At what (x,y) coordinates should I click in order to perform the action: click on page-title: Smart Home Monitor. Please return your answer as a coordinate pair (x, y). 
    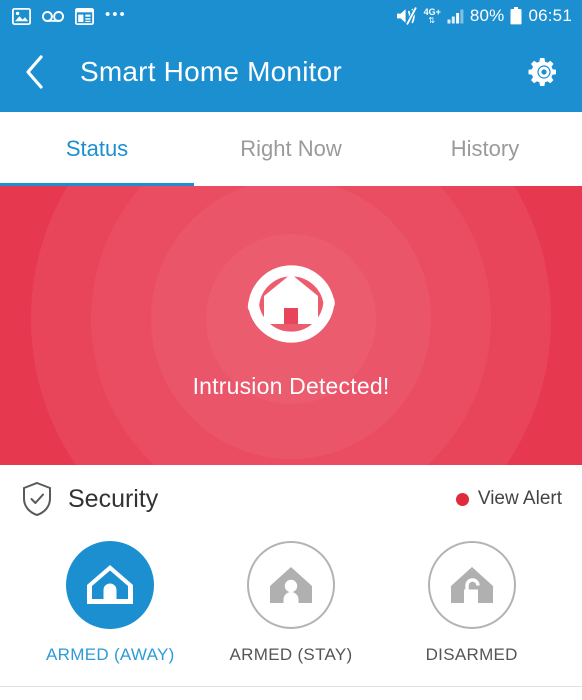
    Looking at the image, I should click on (211, 71).